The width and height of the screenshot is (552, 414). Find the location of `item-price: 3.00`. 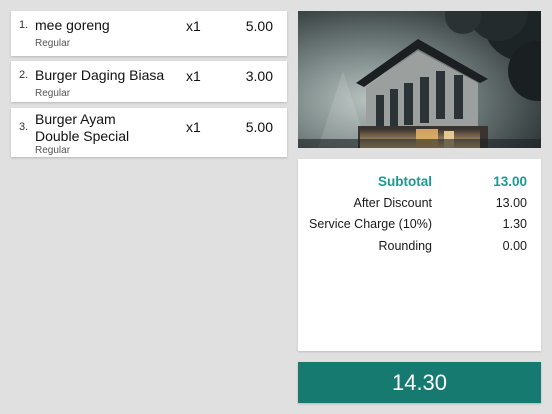

item-price: 3.00 is located at coordinates (259, 76).